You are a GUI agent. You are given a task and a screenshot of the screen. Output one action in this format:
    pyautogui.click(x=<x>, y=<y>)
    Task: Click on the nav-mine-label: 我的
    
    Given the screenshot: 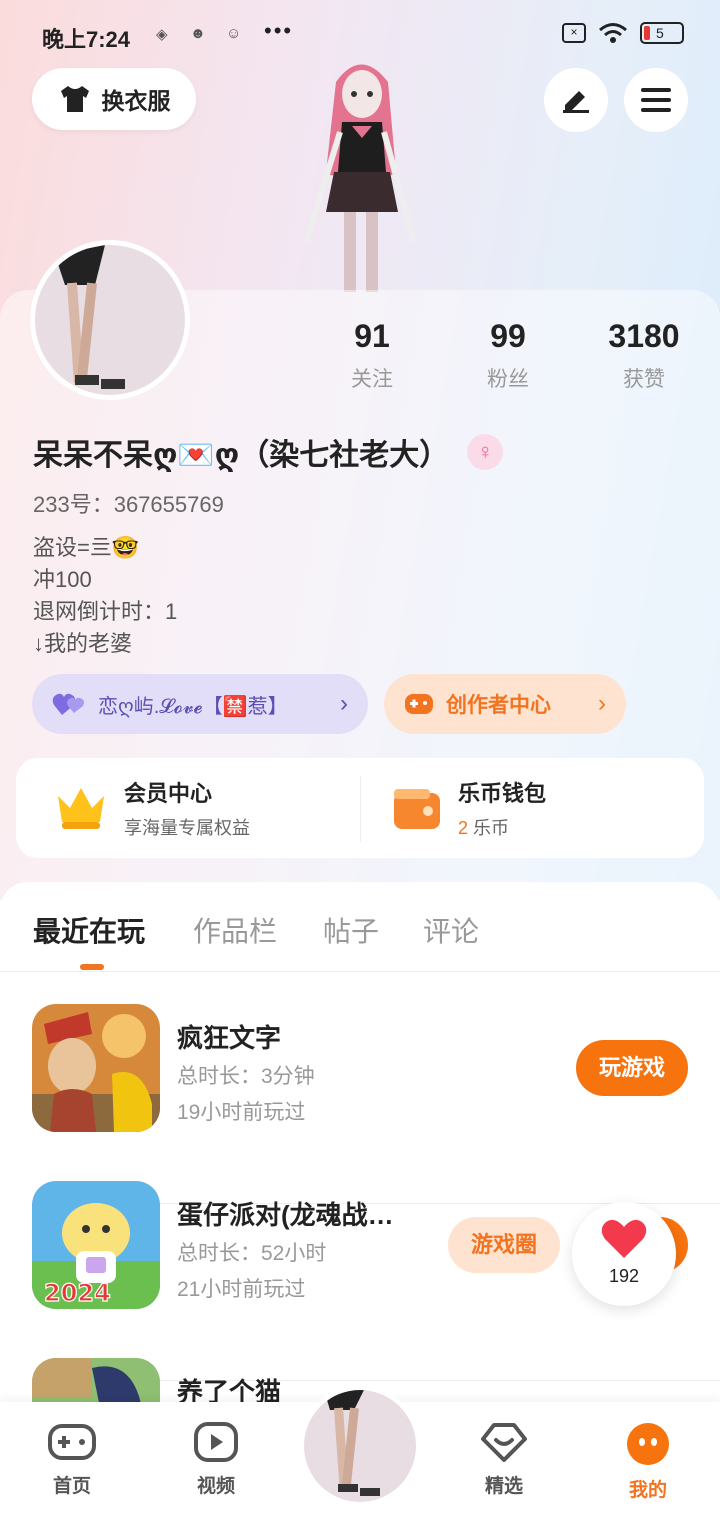 What is the action you would take?
    pyautogui.click(x=647, y=1490)
    